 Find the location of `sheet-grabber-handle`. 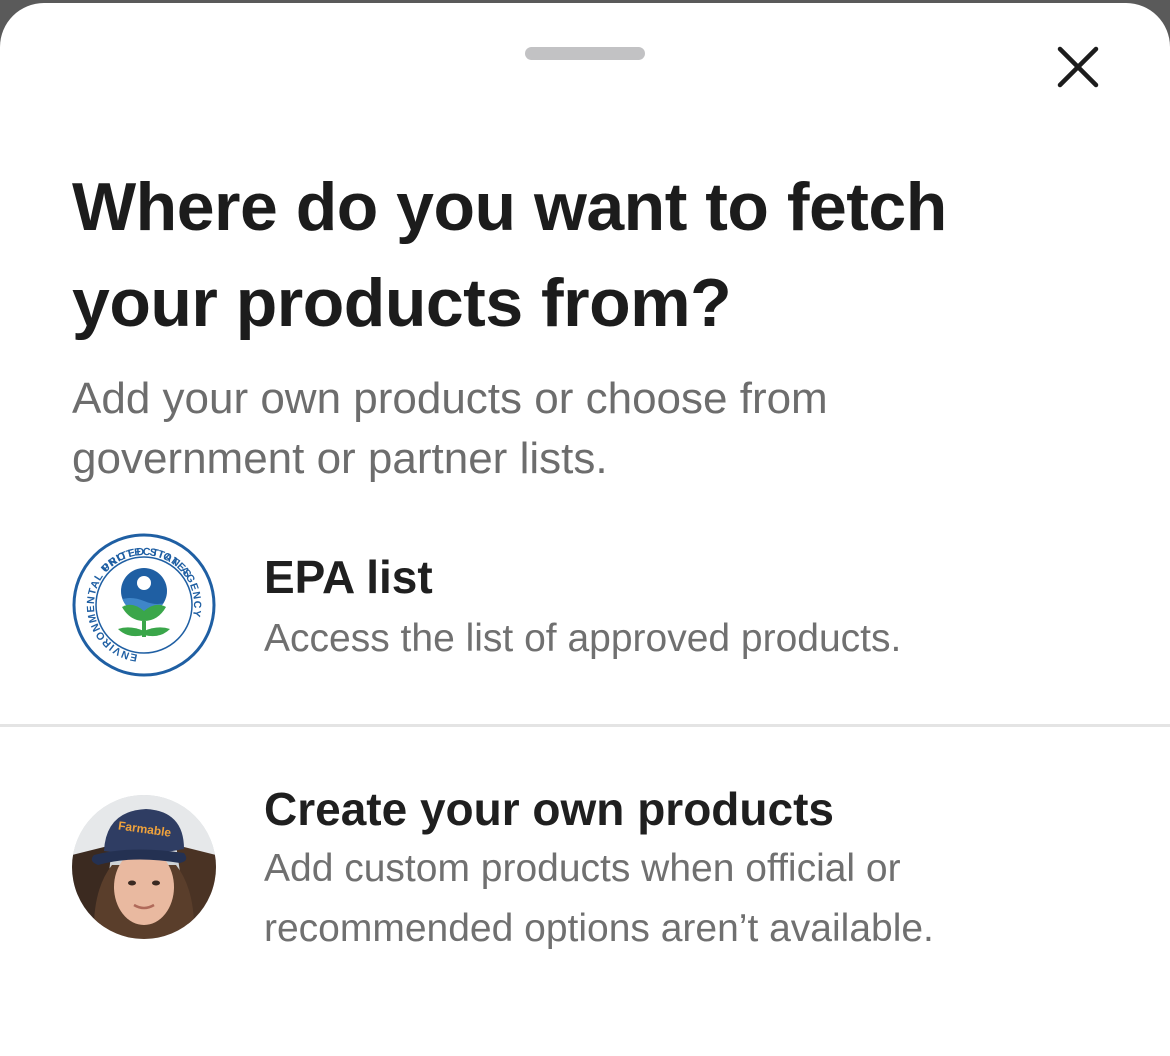

sheet-grabber-handle is located at coordinates (585, 53).